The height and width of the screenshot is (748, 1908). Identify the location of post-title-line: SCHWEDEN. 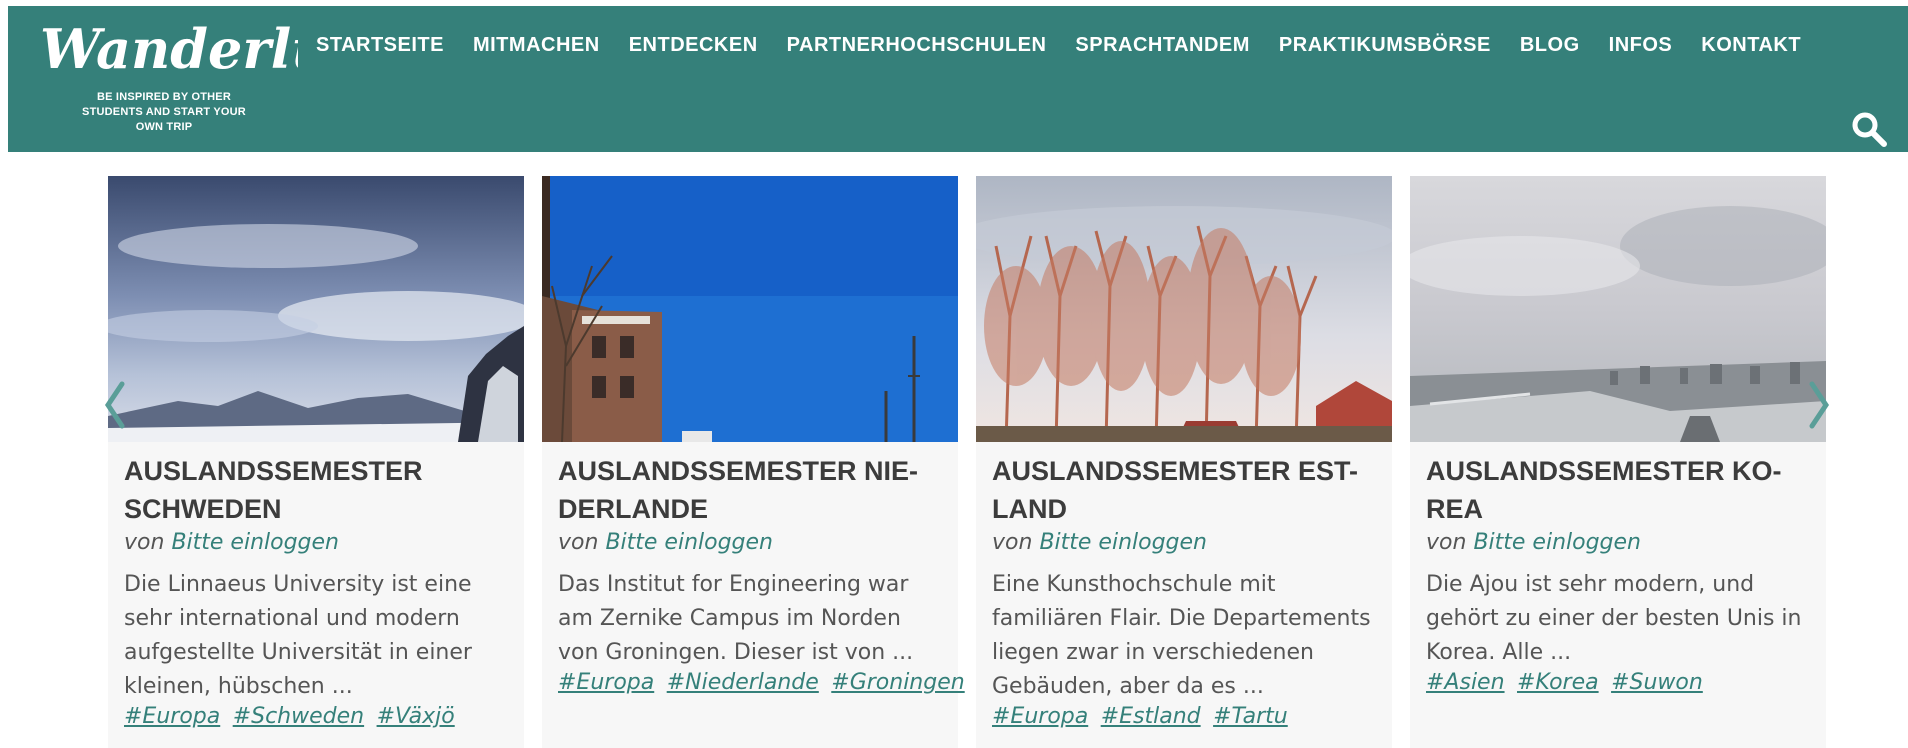
(203, 509).